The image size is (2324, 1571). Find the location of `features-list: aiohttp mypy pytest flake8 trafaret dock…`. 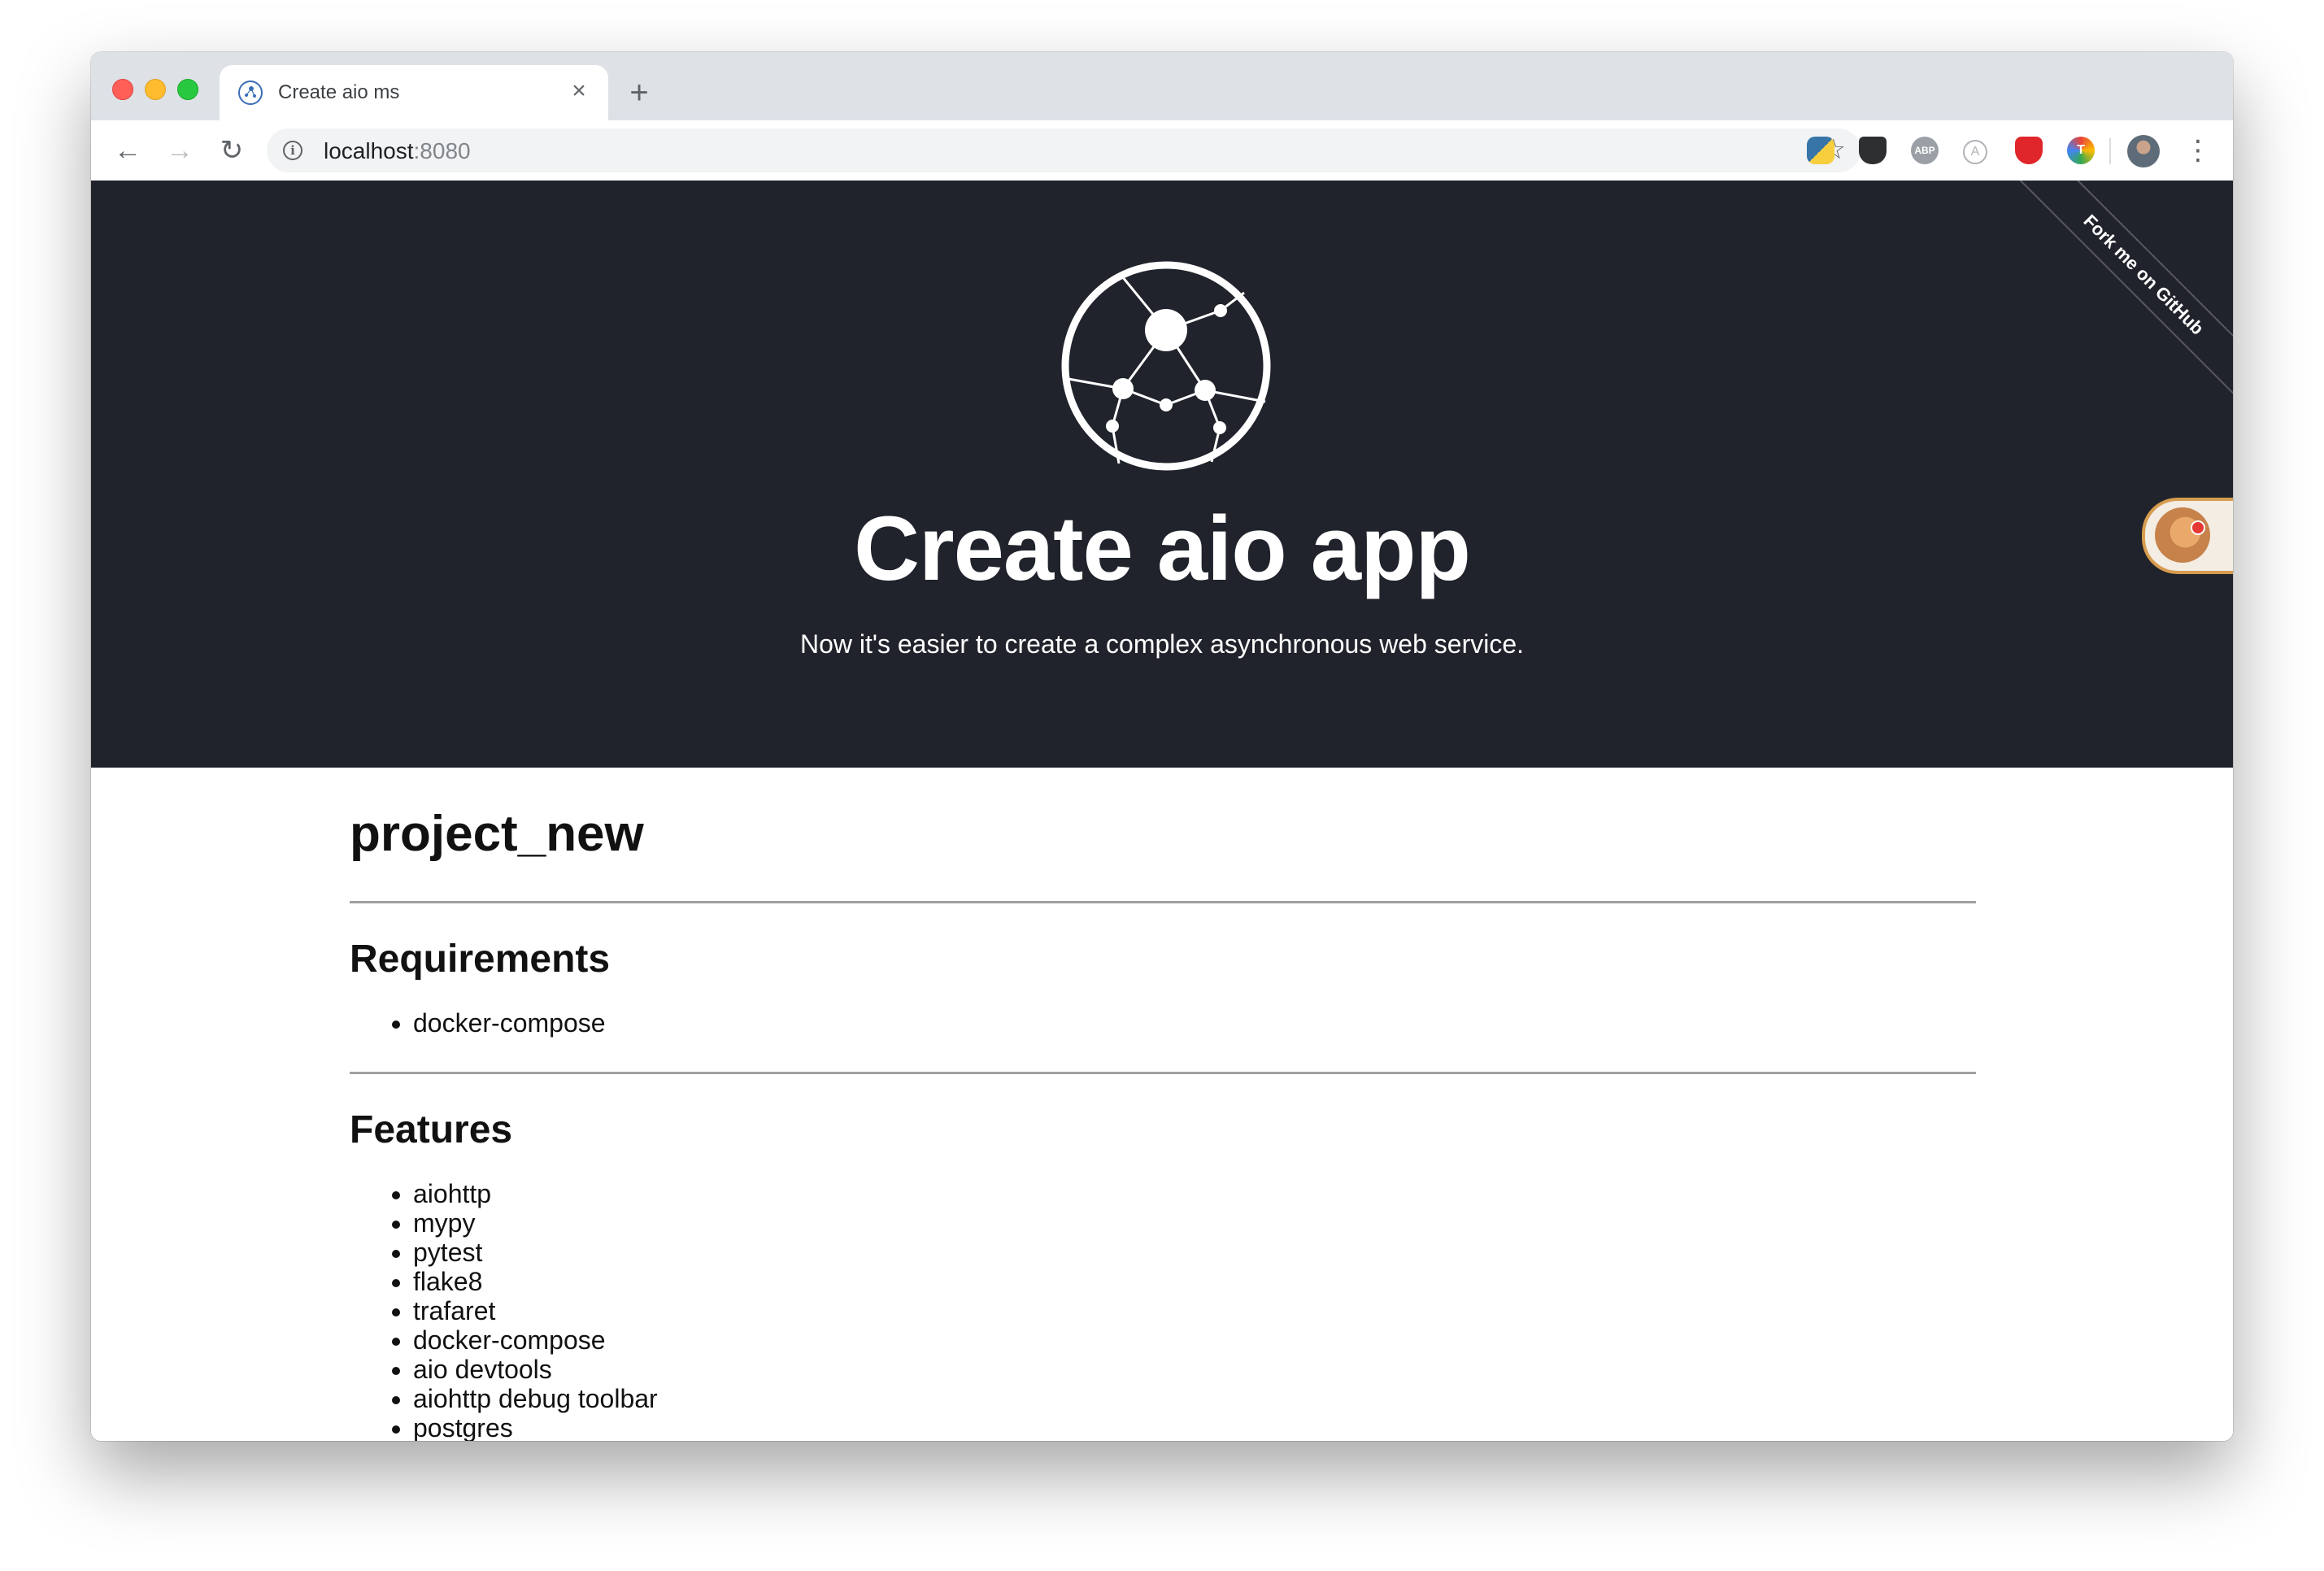

features-list: aiohttp mypy pytest flake8 trafaret dock… is located at coordinates (504, 1310).